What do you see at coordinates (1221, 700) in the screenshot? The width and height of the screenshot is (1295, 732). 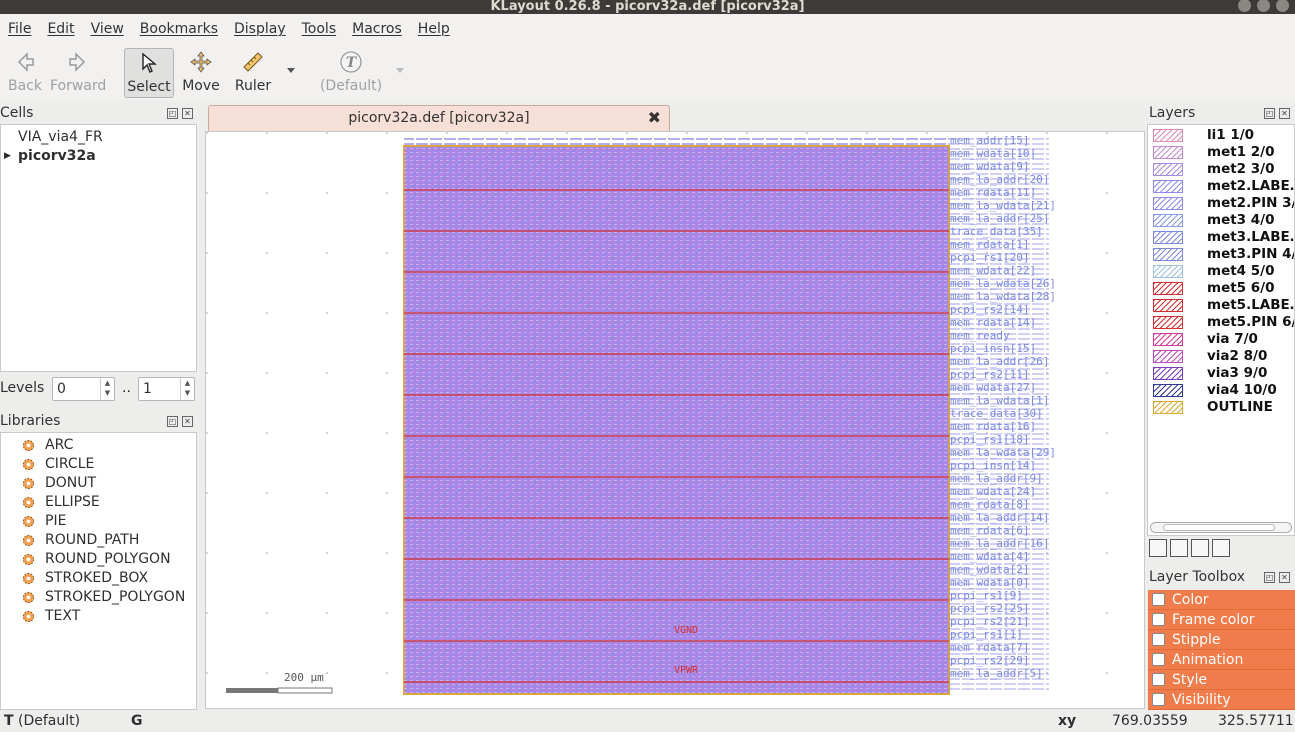 I see `toolbox-visibility: Visibility` at bounding box center [1221, 700].